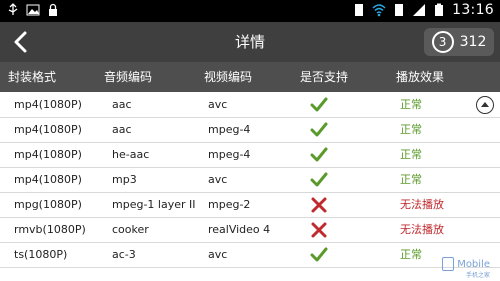 The image size is (500, 281). What do you see at coordinates (48, 204) in the screenshot?
I see `cell-format: mpg(1080P)` at bounding box center [48, 204].